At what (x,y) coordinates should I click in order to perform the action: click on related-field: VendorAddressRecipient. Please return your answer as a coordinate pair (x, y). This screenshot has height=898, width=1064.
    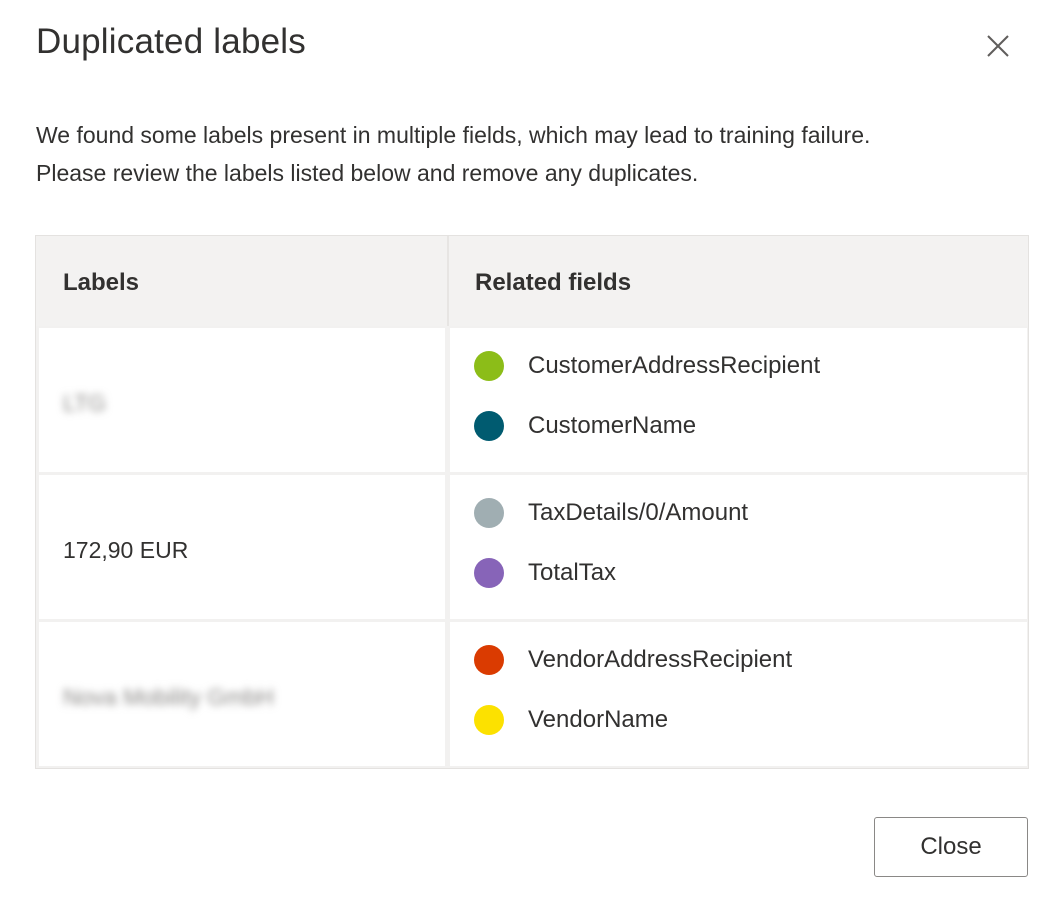
    Looking at the image, I should click on (744, 659).